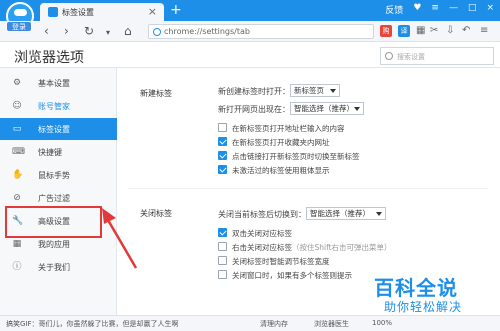 Image resolution: width=500 pixels, height=331 pixels. I want to click on tab-close-icon: ×, so click(152, 11).